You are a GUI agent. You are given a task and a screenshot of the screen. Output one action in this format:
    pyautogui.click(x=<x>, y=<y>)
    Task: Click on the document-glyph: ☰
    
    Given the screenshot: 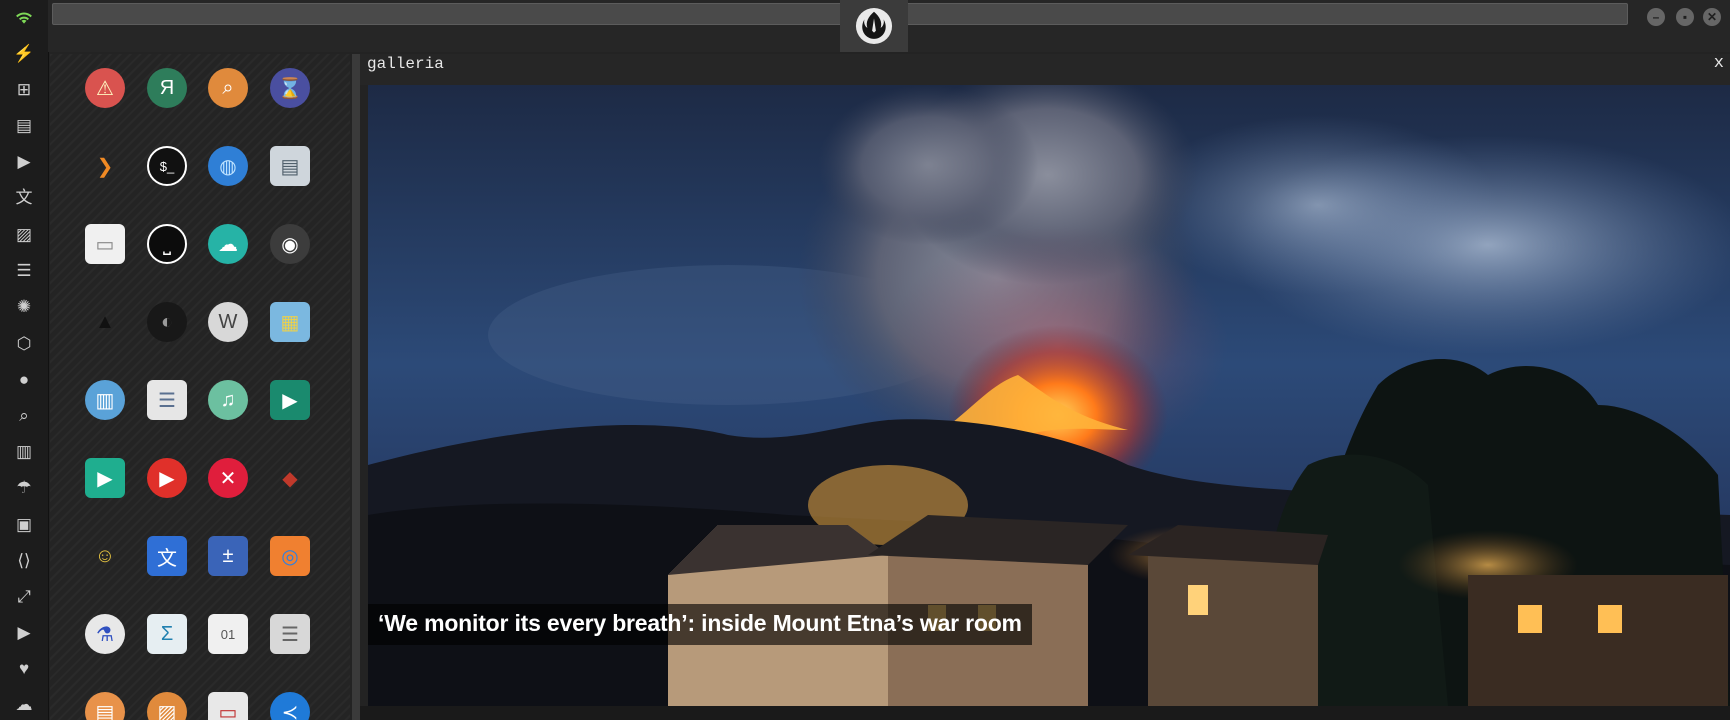 What is the action you would take?
    pyautogui.click(x=167, y=400)
    